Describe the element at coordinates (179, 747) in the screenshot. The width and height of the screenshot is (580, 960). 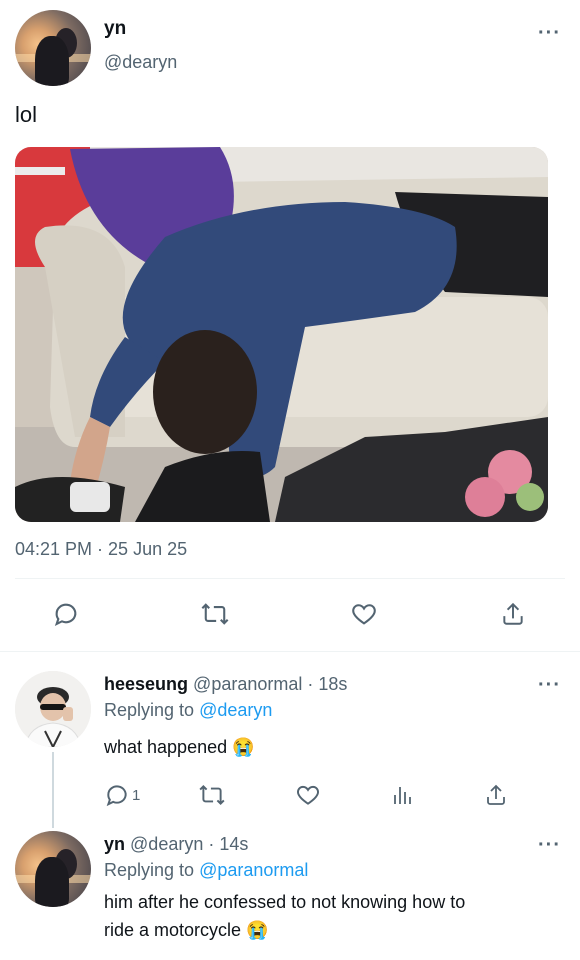
I see `tweet-text: what happened 😭` at that location.